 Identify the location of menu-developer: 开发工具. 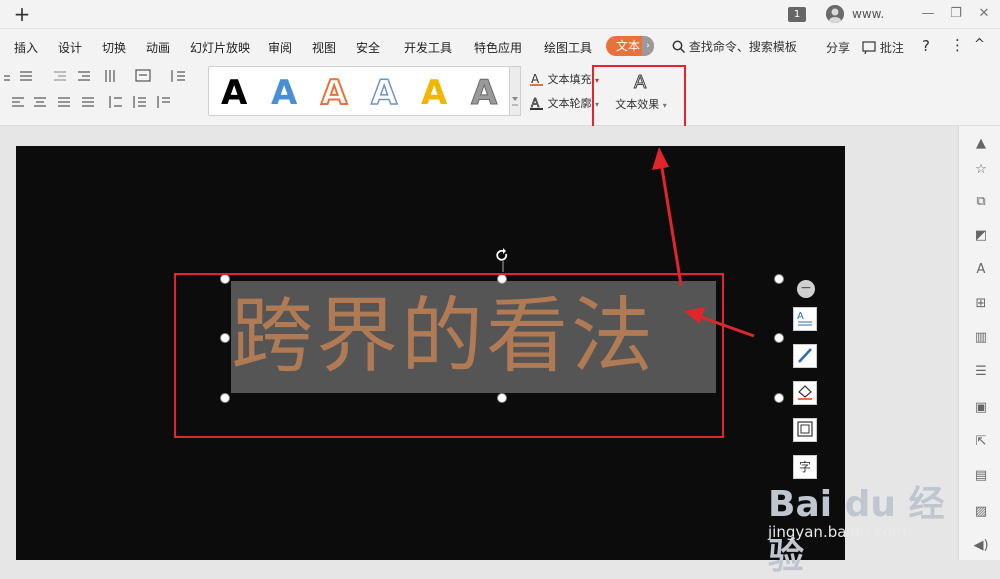
(428, 47).